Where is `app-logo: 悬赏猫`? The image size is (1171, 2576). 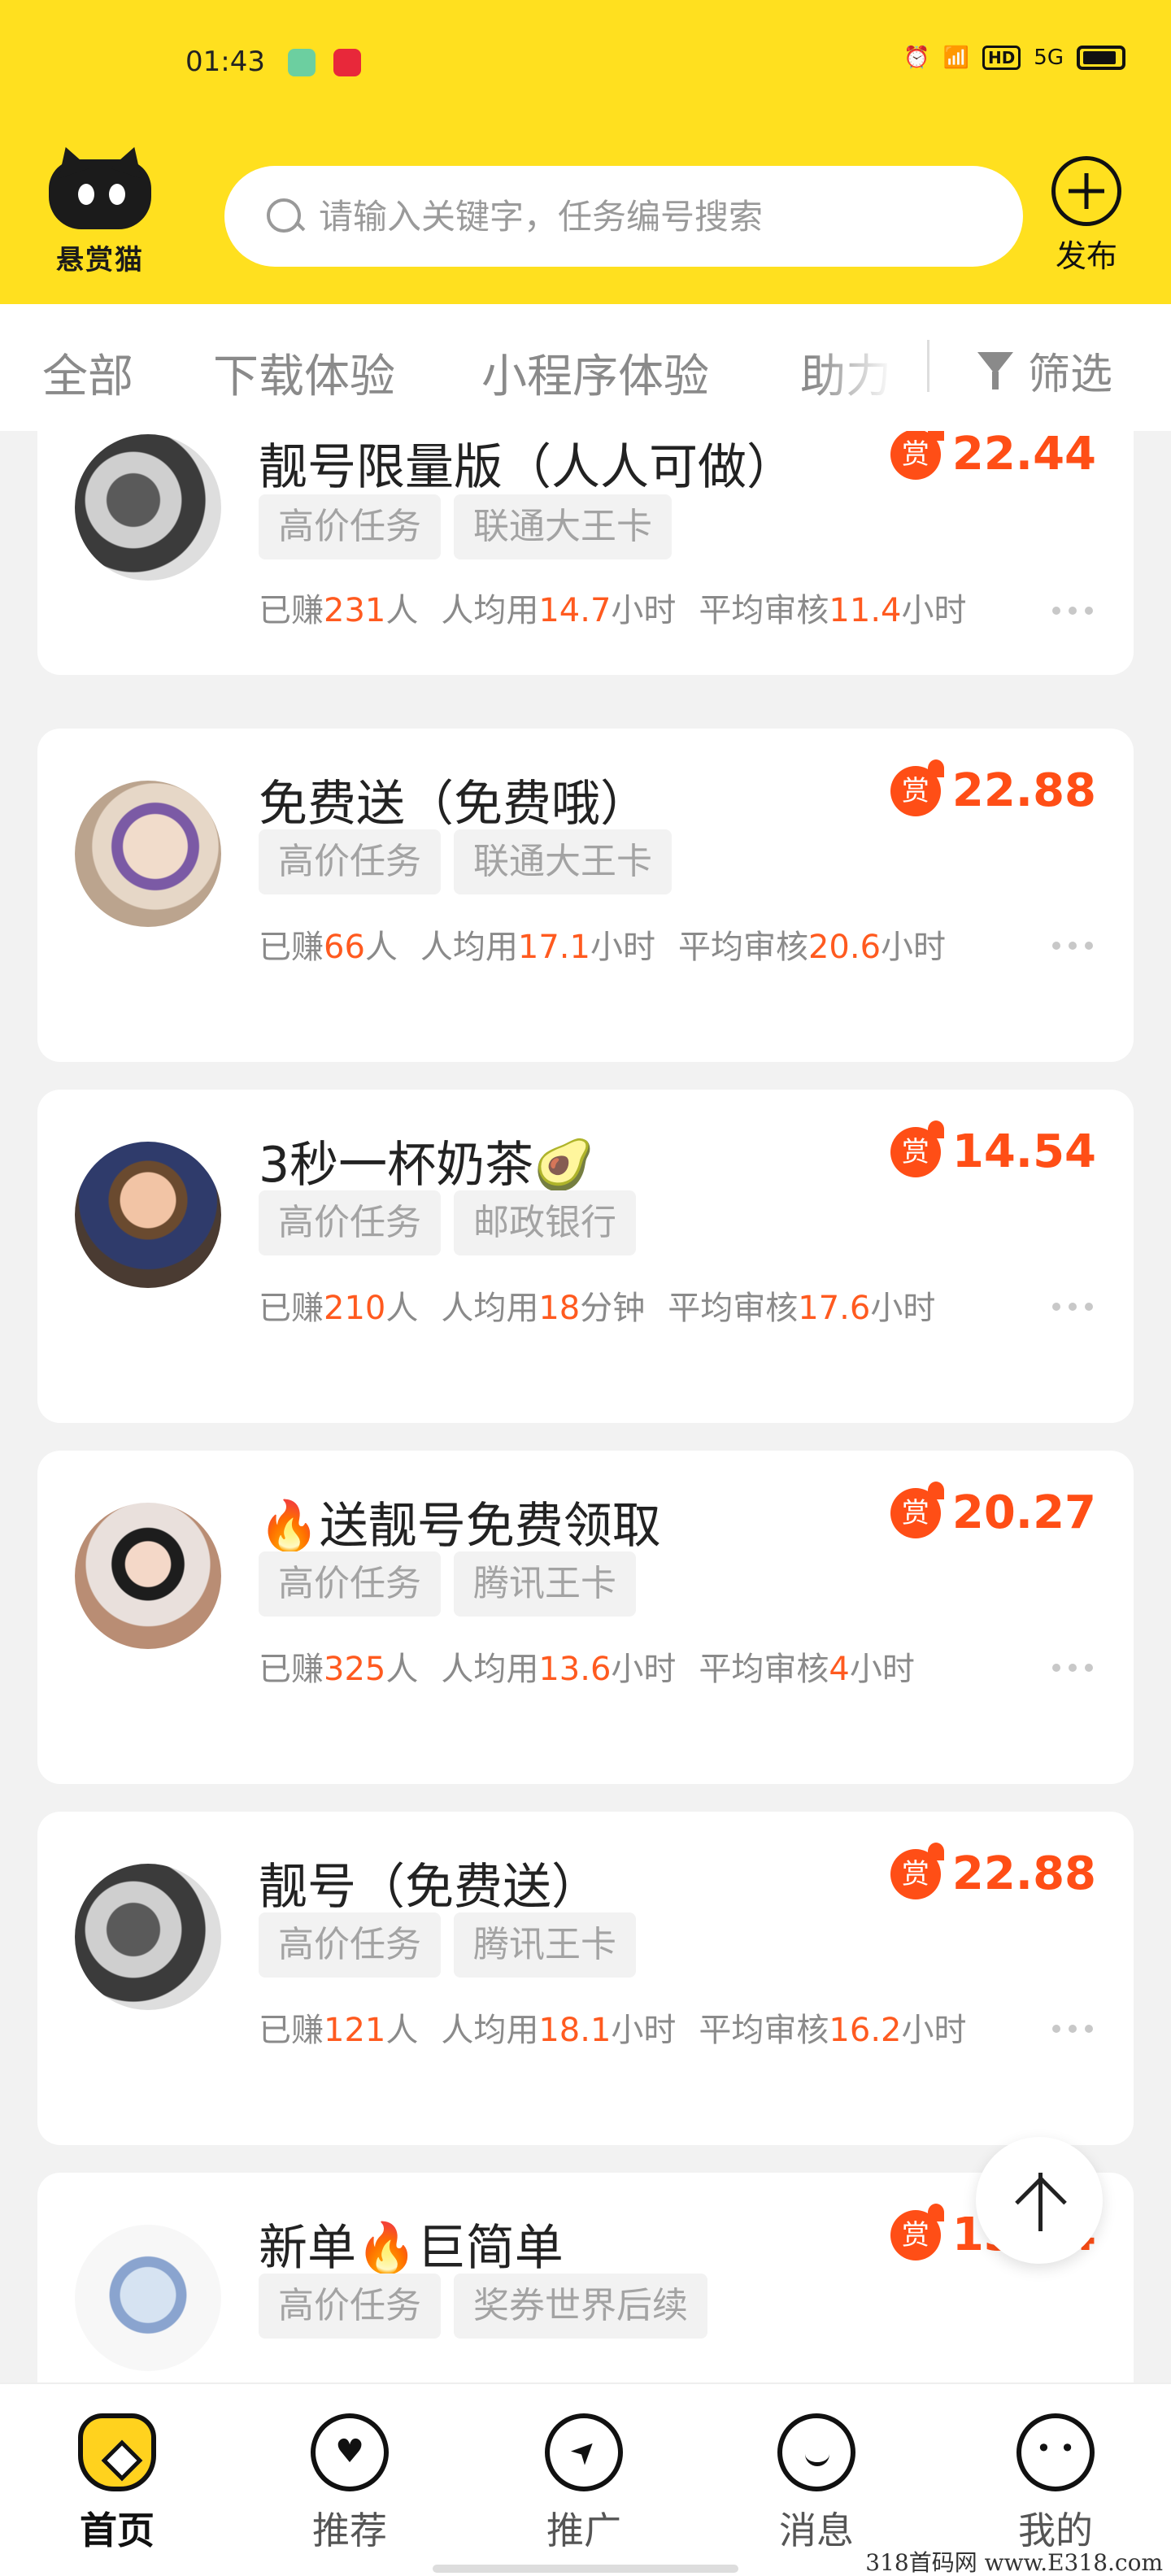 app-logo: 悬赏猫 is located at coordinates (100, 218).